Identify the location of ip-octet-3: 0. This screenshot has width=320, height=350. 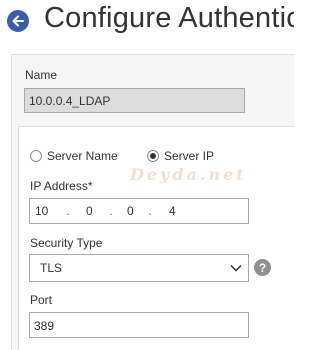
(134, 211).